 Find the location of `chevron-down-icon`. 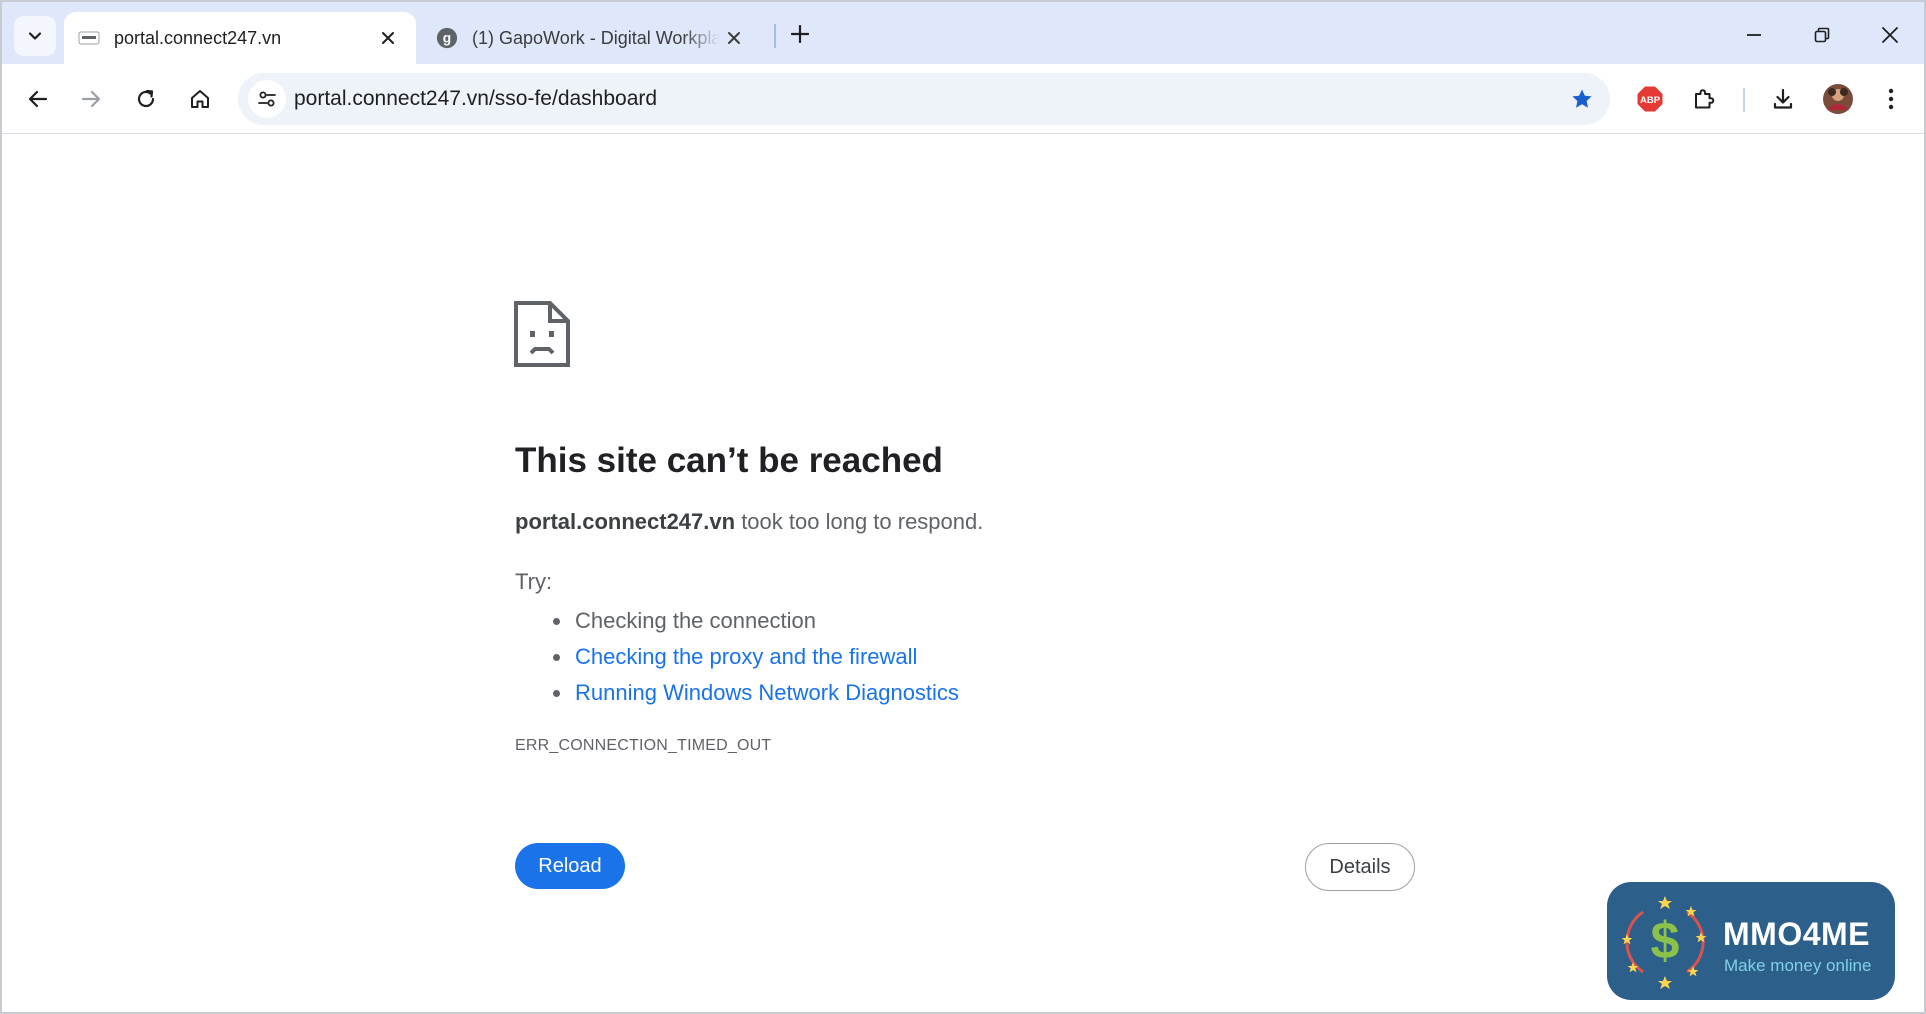

chevron-down-icon is located at coordinates (35, 36).